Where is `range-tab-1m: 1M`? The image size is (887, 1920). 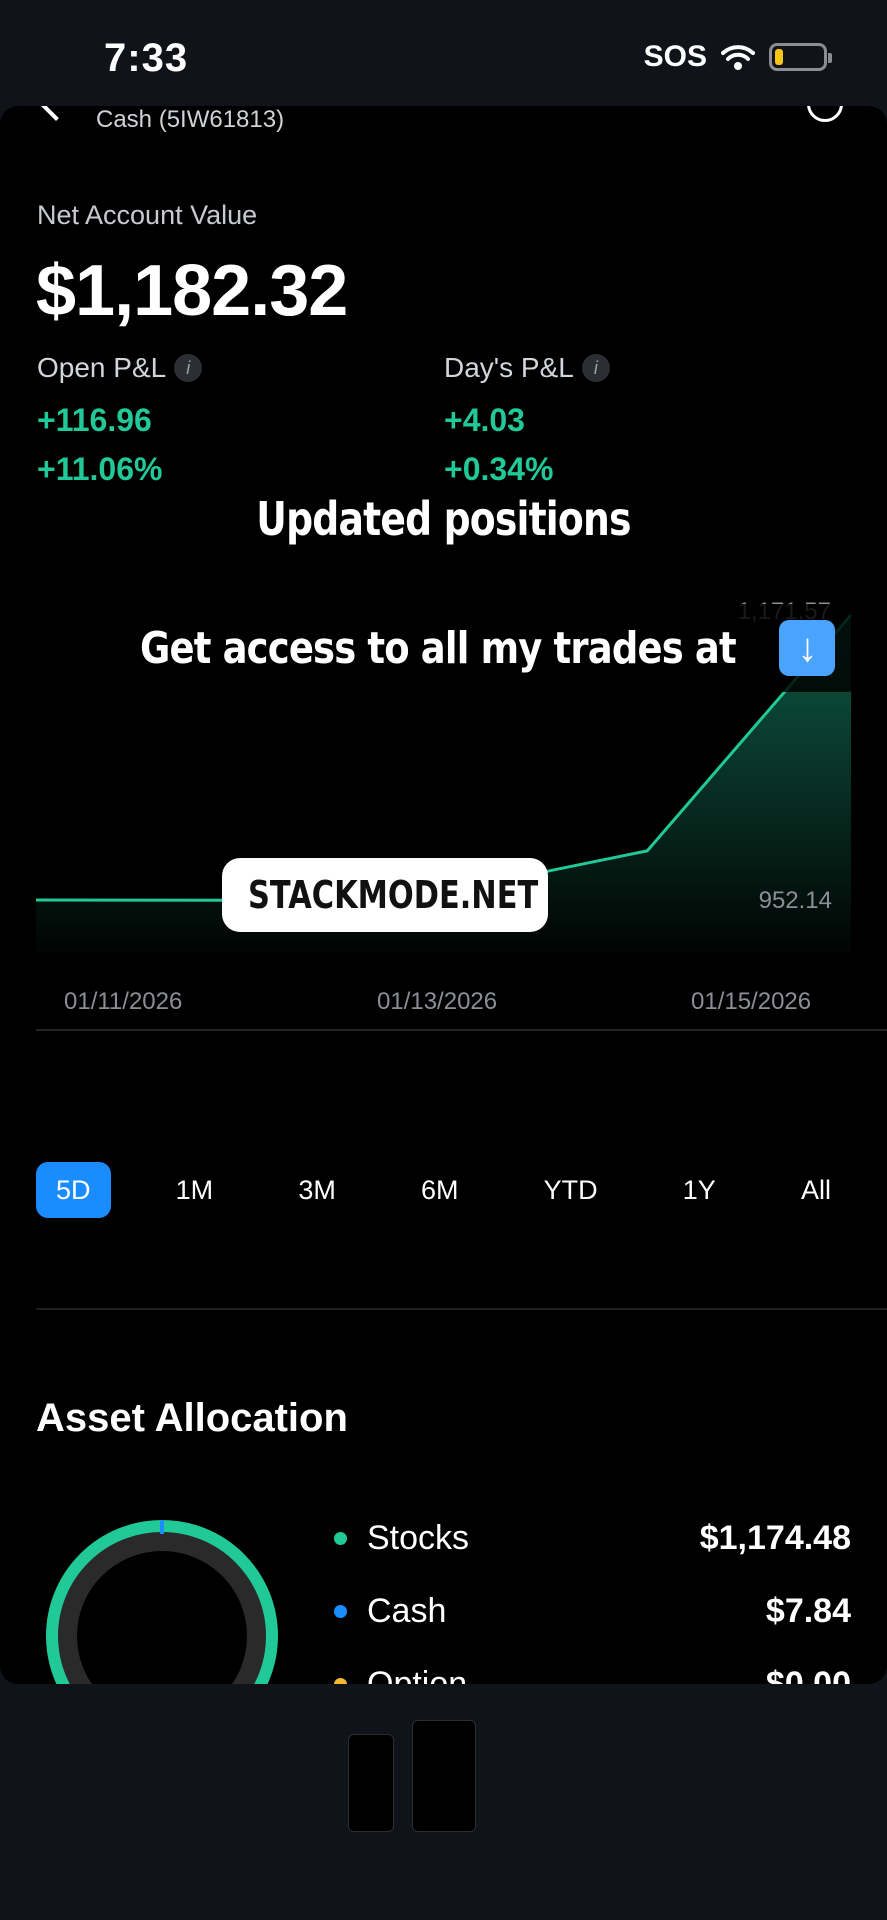
range-tab-1m: 1M is located at coordinates (195, 1190).